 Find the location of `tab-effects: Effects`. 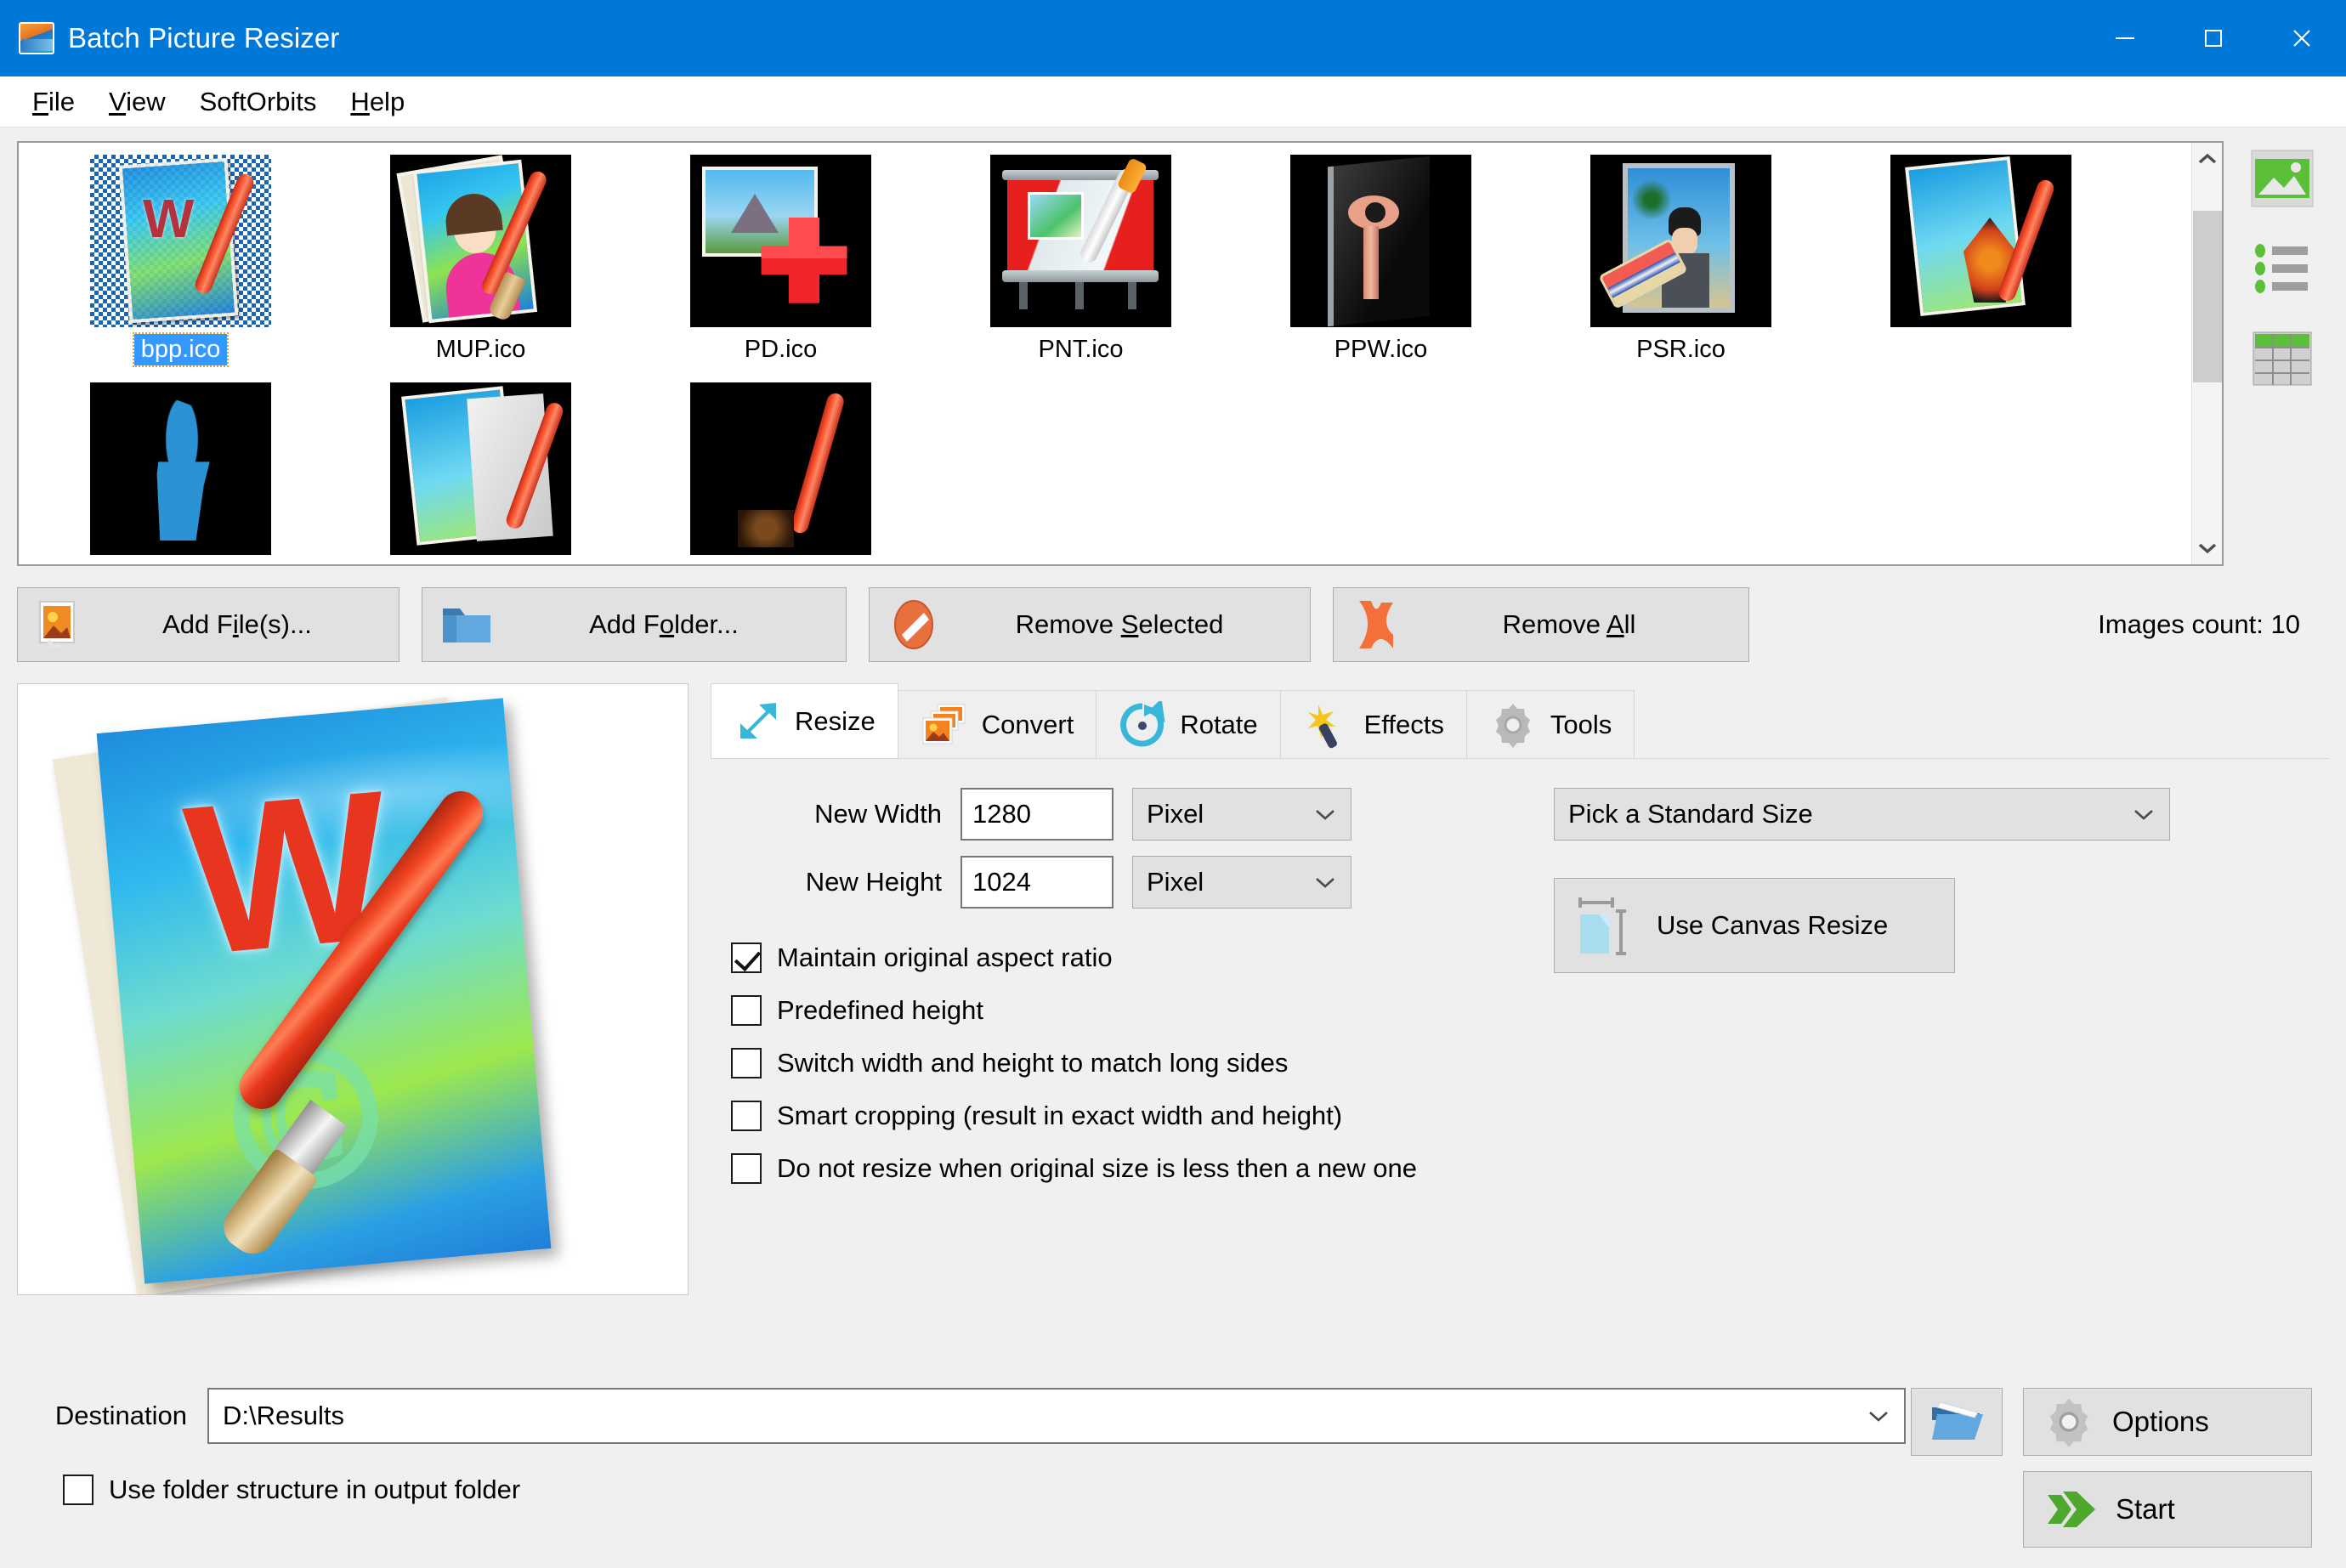

tab-effects: Effects is located at coordinates (1373, 724).